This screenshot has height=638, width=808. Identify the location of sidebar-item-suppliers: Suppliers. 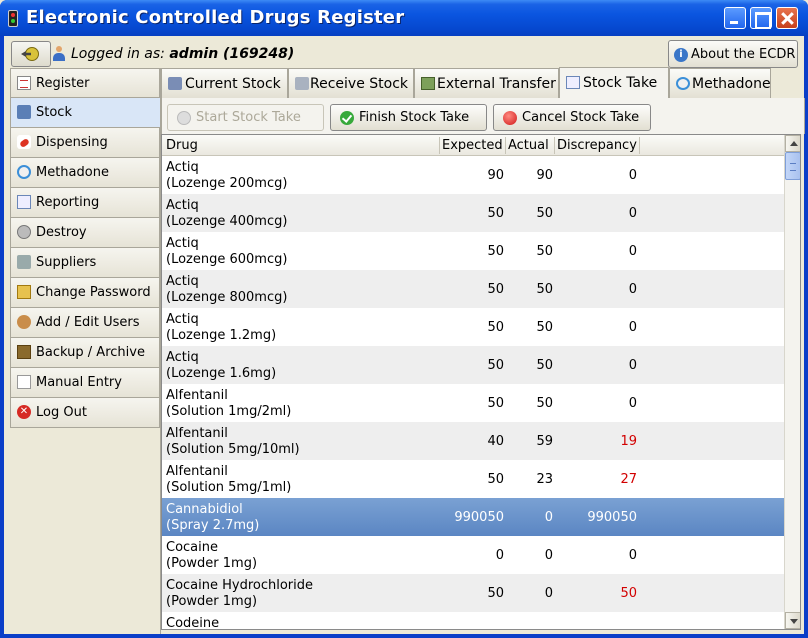
(85, 263).